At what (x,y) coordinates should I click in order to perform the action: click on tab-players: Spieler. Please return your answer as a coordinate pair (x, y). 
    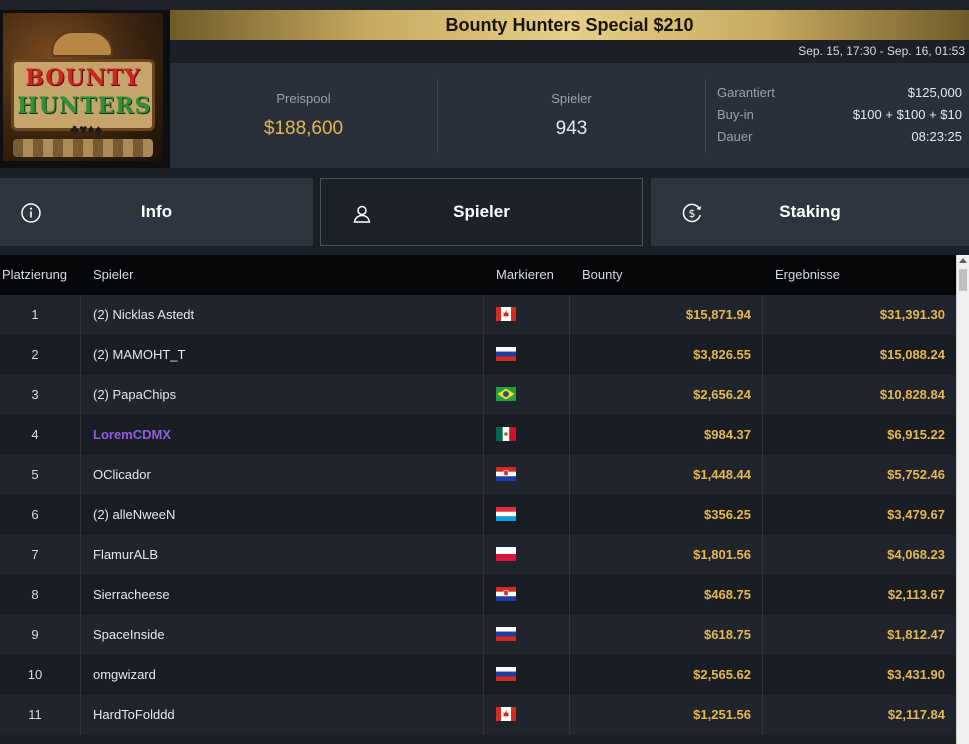
    Looking at the image, I should click on (481, 212).